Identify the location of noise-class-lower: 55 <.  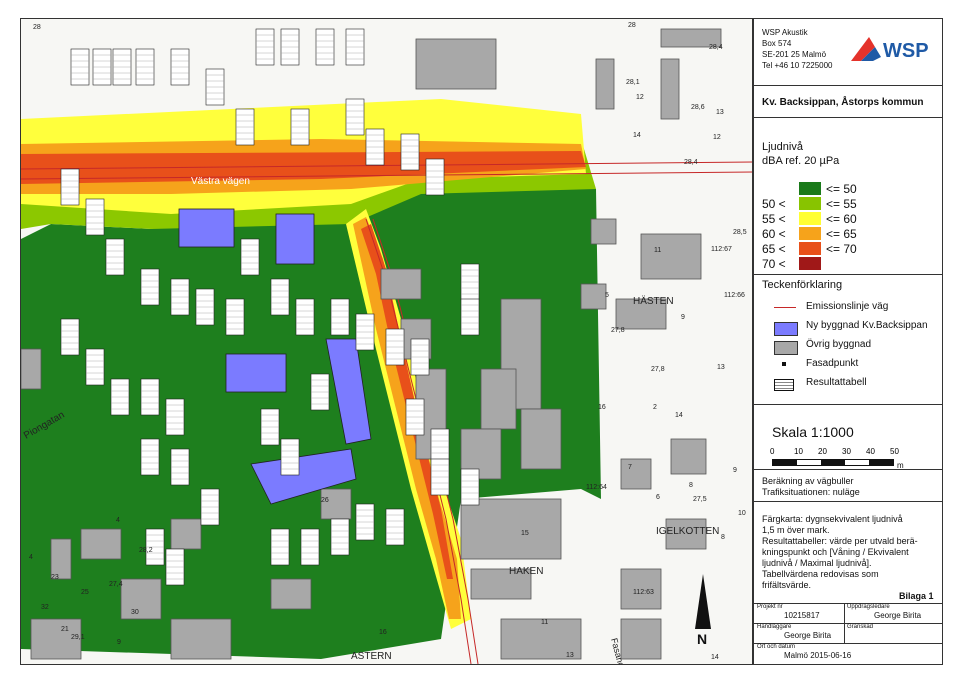
(774, 219).